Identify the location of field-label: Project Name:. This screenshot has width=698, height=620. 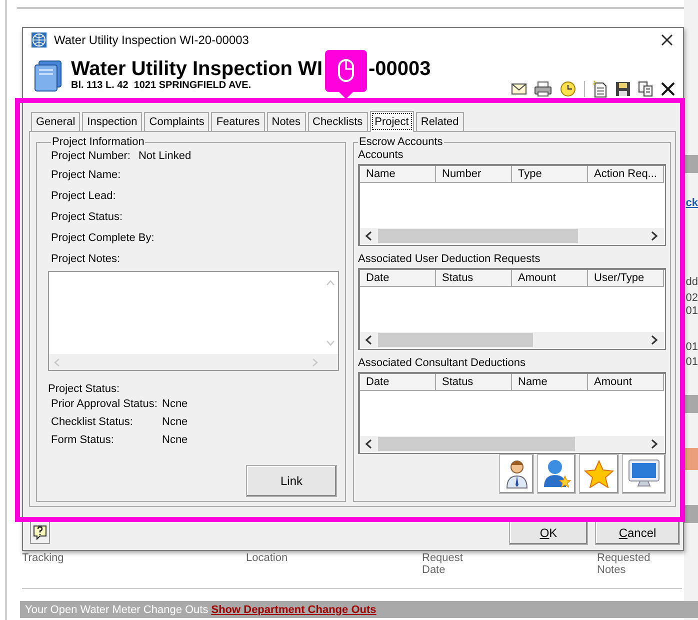
(86, 174).